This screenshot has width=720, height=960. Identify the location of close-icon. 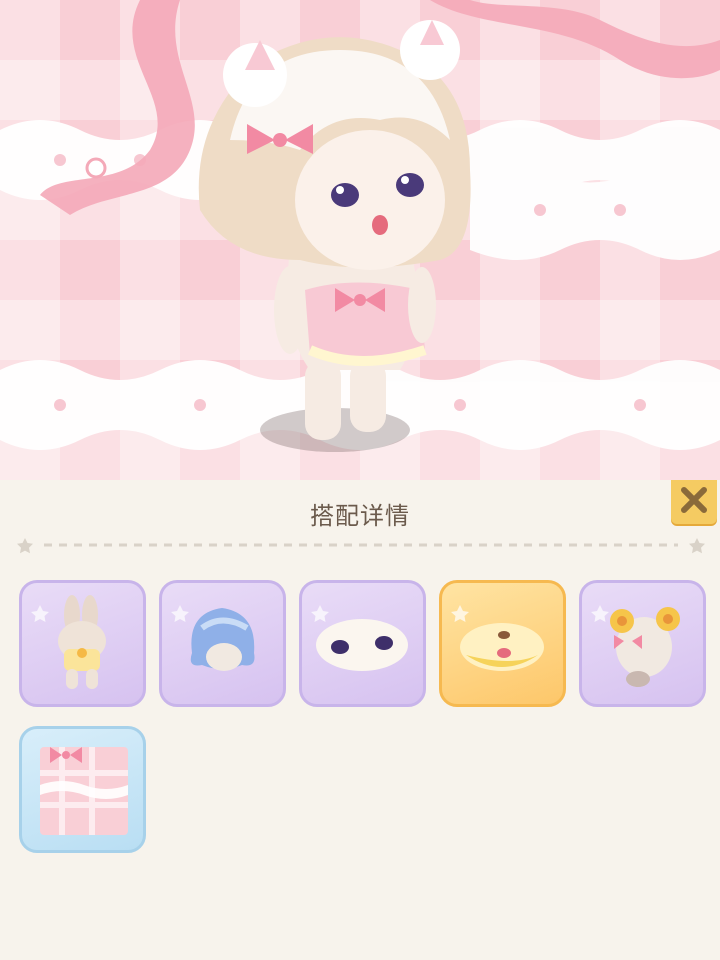
(694, 500).